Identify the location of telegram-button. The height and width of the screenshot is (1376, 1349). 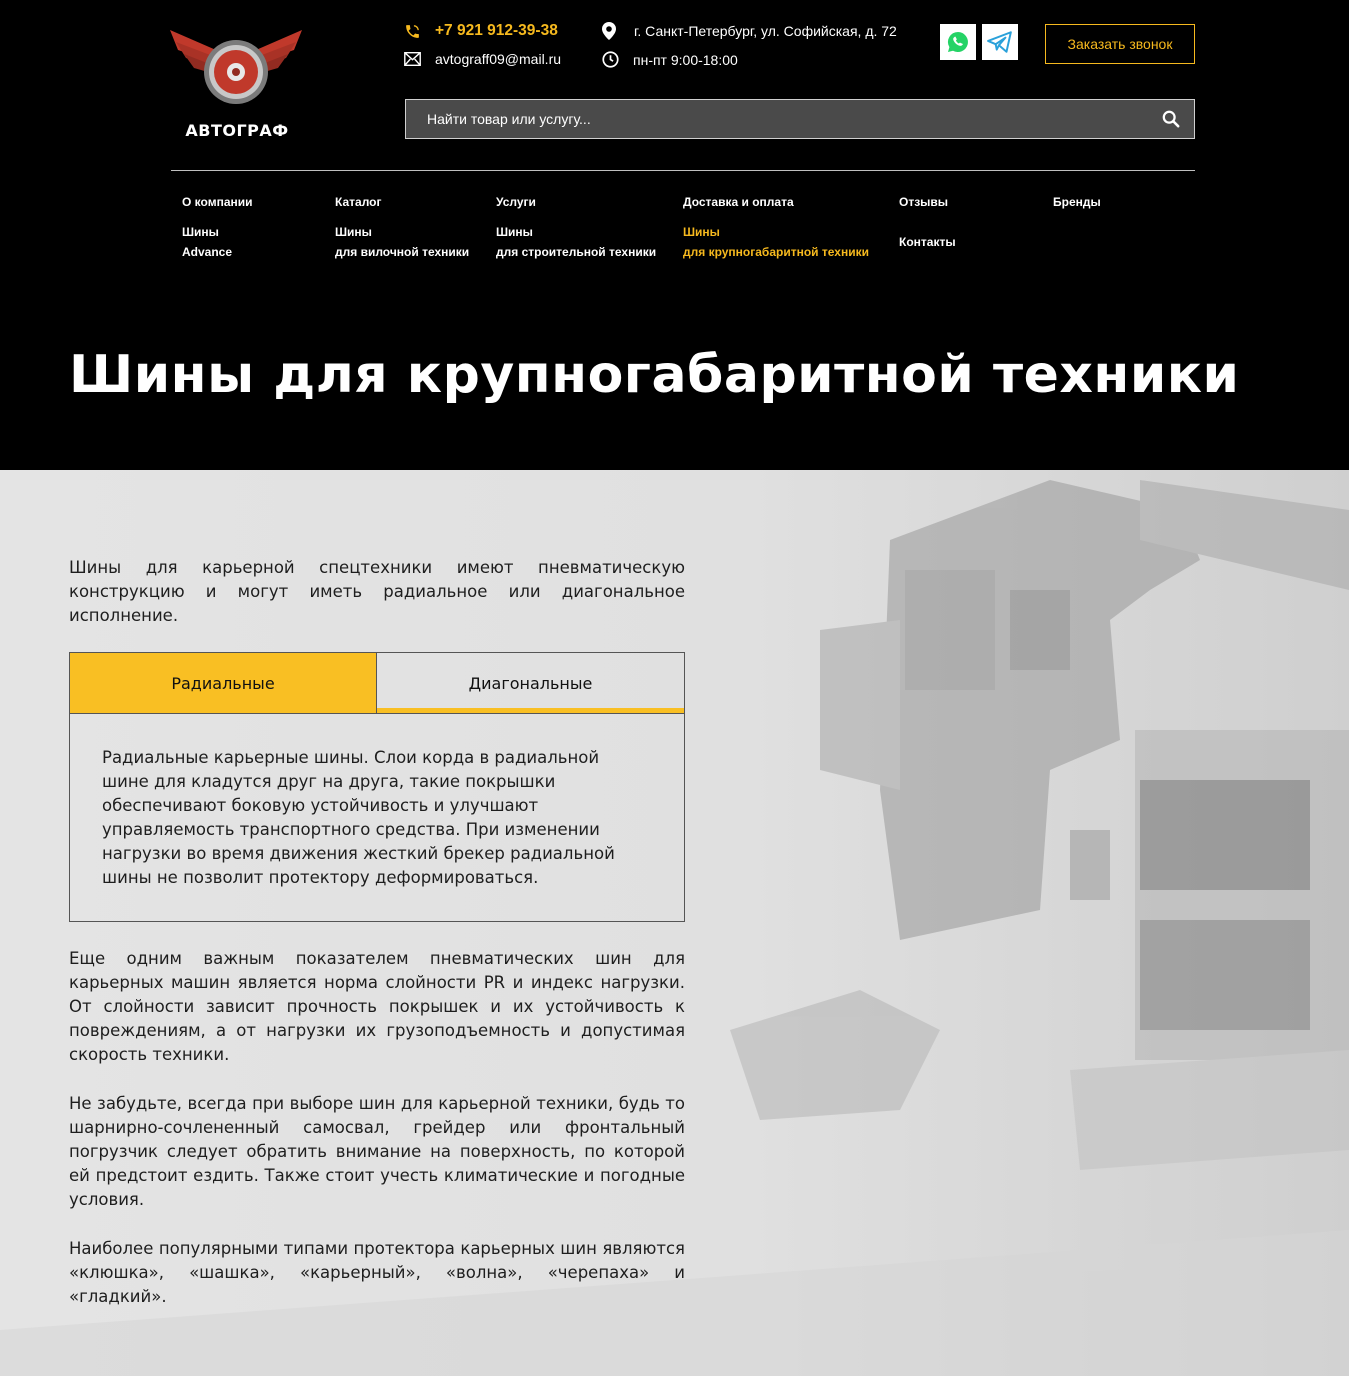
(1000, 42).